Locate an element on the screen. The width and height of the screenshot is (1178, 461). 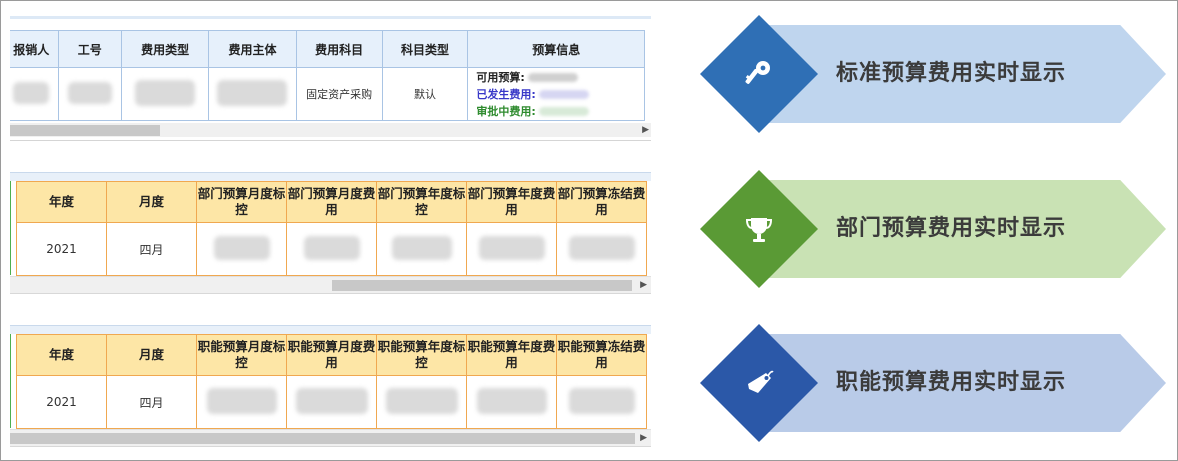
header-expense-entity: 费用主体 is located at coordinates (252, 49).